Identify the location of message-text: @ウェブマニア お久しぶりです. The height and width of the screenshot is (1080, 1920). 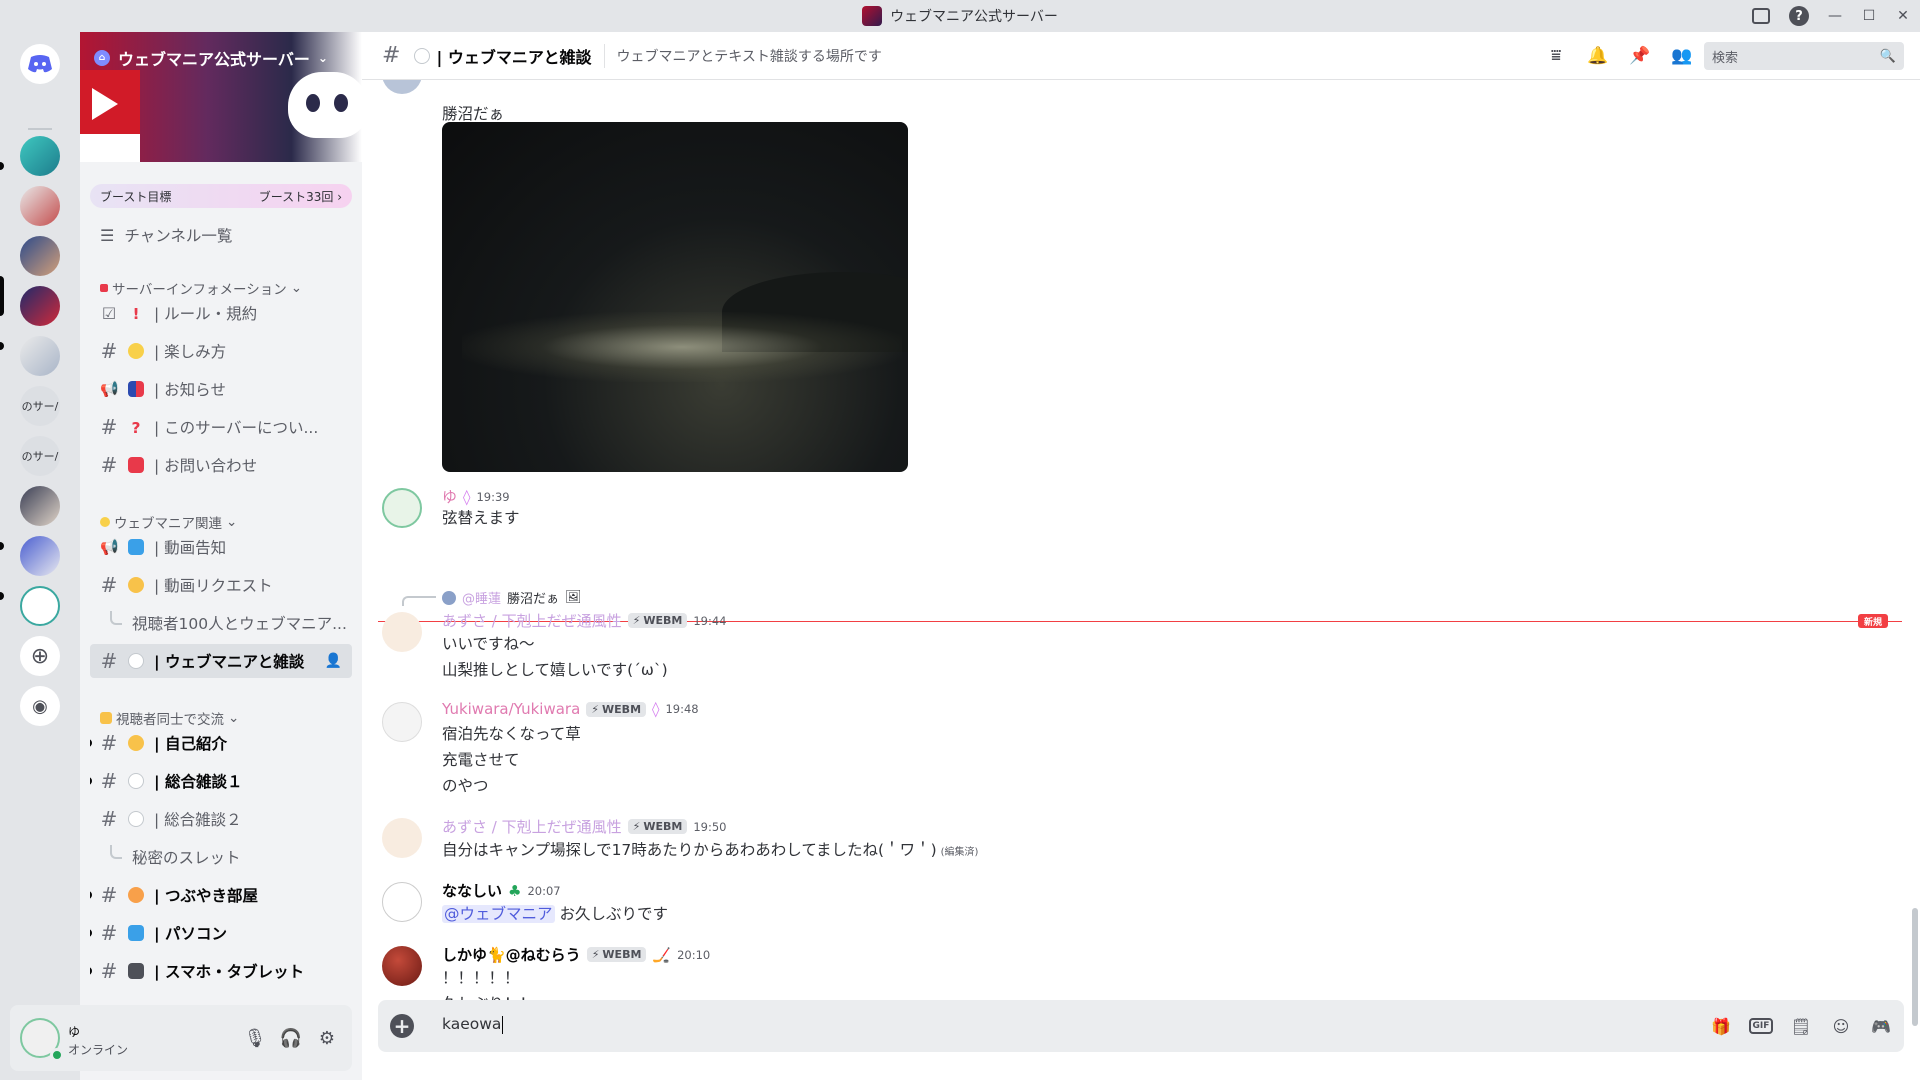
(555, 913).